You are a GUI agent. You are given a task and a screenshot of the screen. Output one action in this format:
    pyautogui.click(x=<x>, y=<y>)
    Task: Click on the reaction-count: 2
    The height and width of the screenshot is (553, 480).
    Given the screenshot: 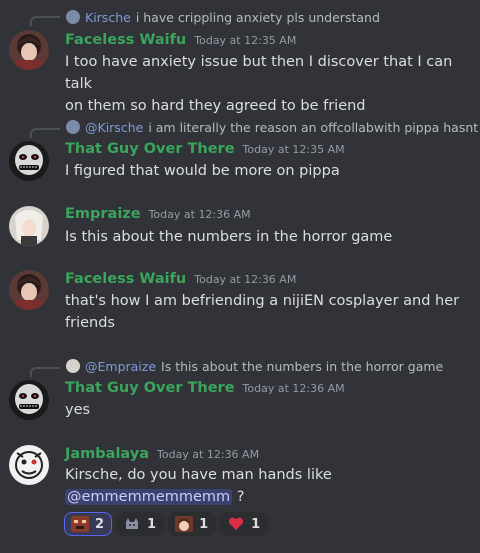 What is the action you would take?
    pyautogui.click(x=100, y=524)
    